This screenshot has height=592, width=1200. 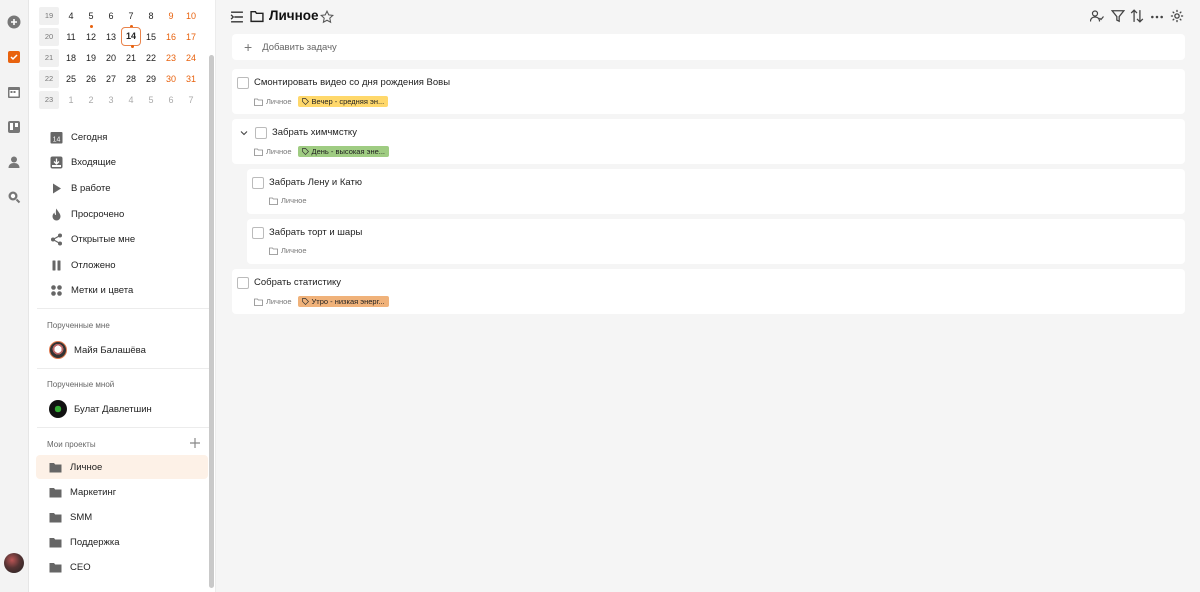 I want to click on calendar-day: 3, so click(x=111, y=100).